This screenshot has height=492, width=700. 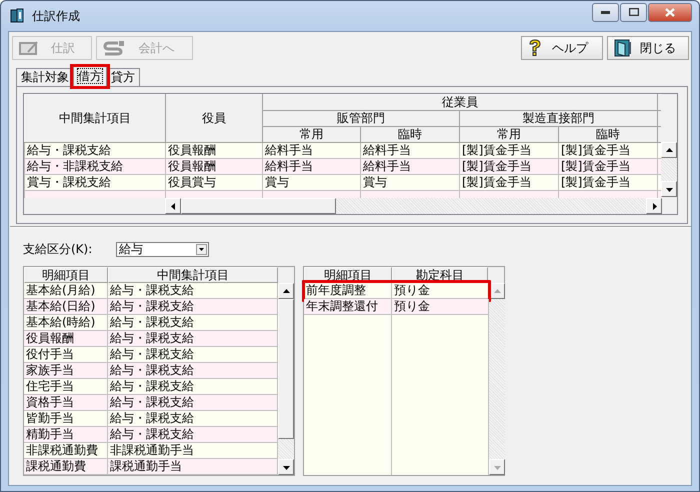 I want to click on close-button, so click(x=670, y=12).